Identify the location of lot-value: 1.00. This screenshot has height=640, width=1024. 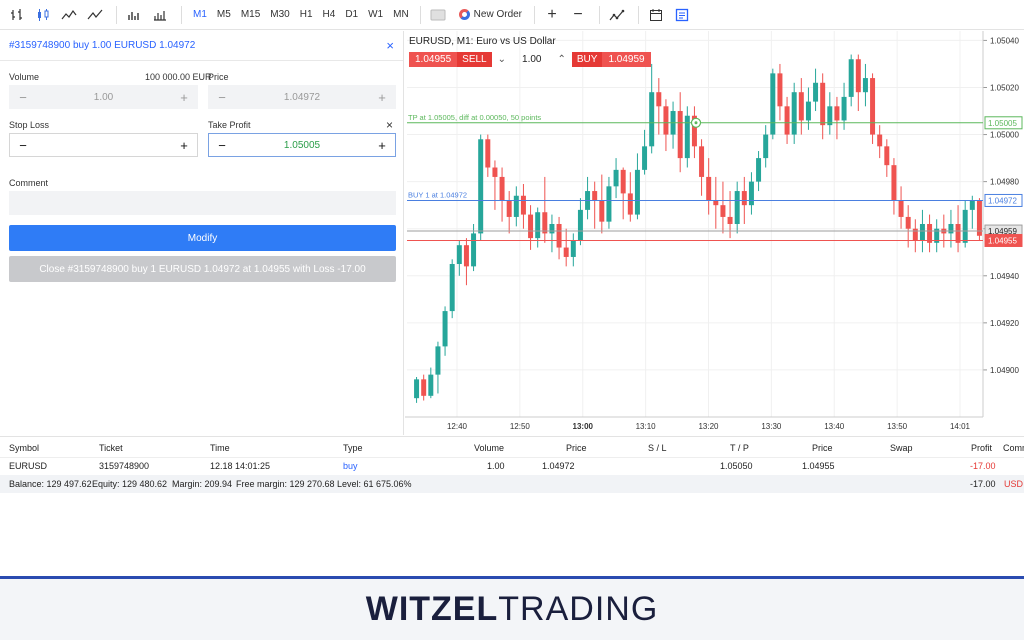
(531, 59).